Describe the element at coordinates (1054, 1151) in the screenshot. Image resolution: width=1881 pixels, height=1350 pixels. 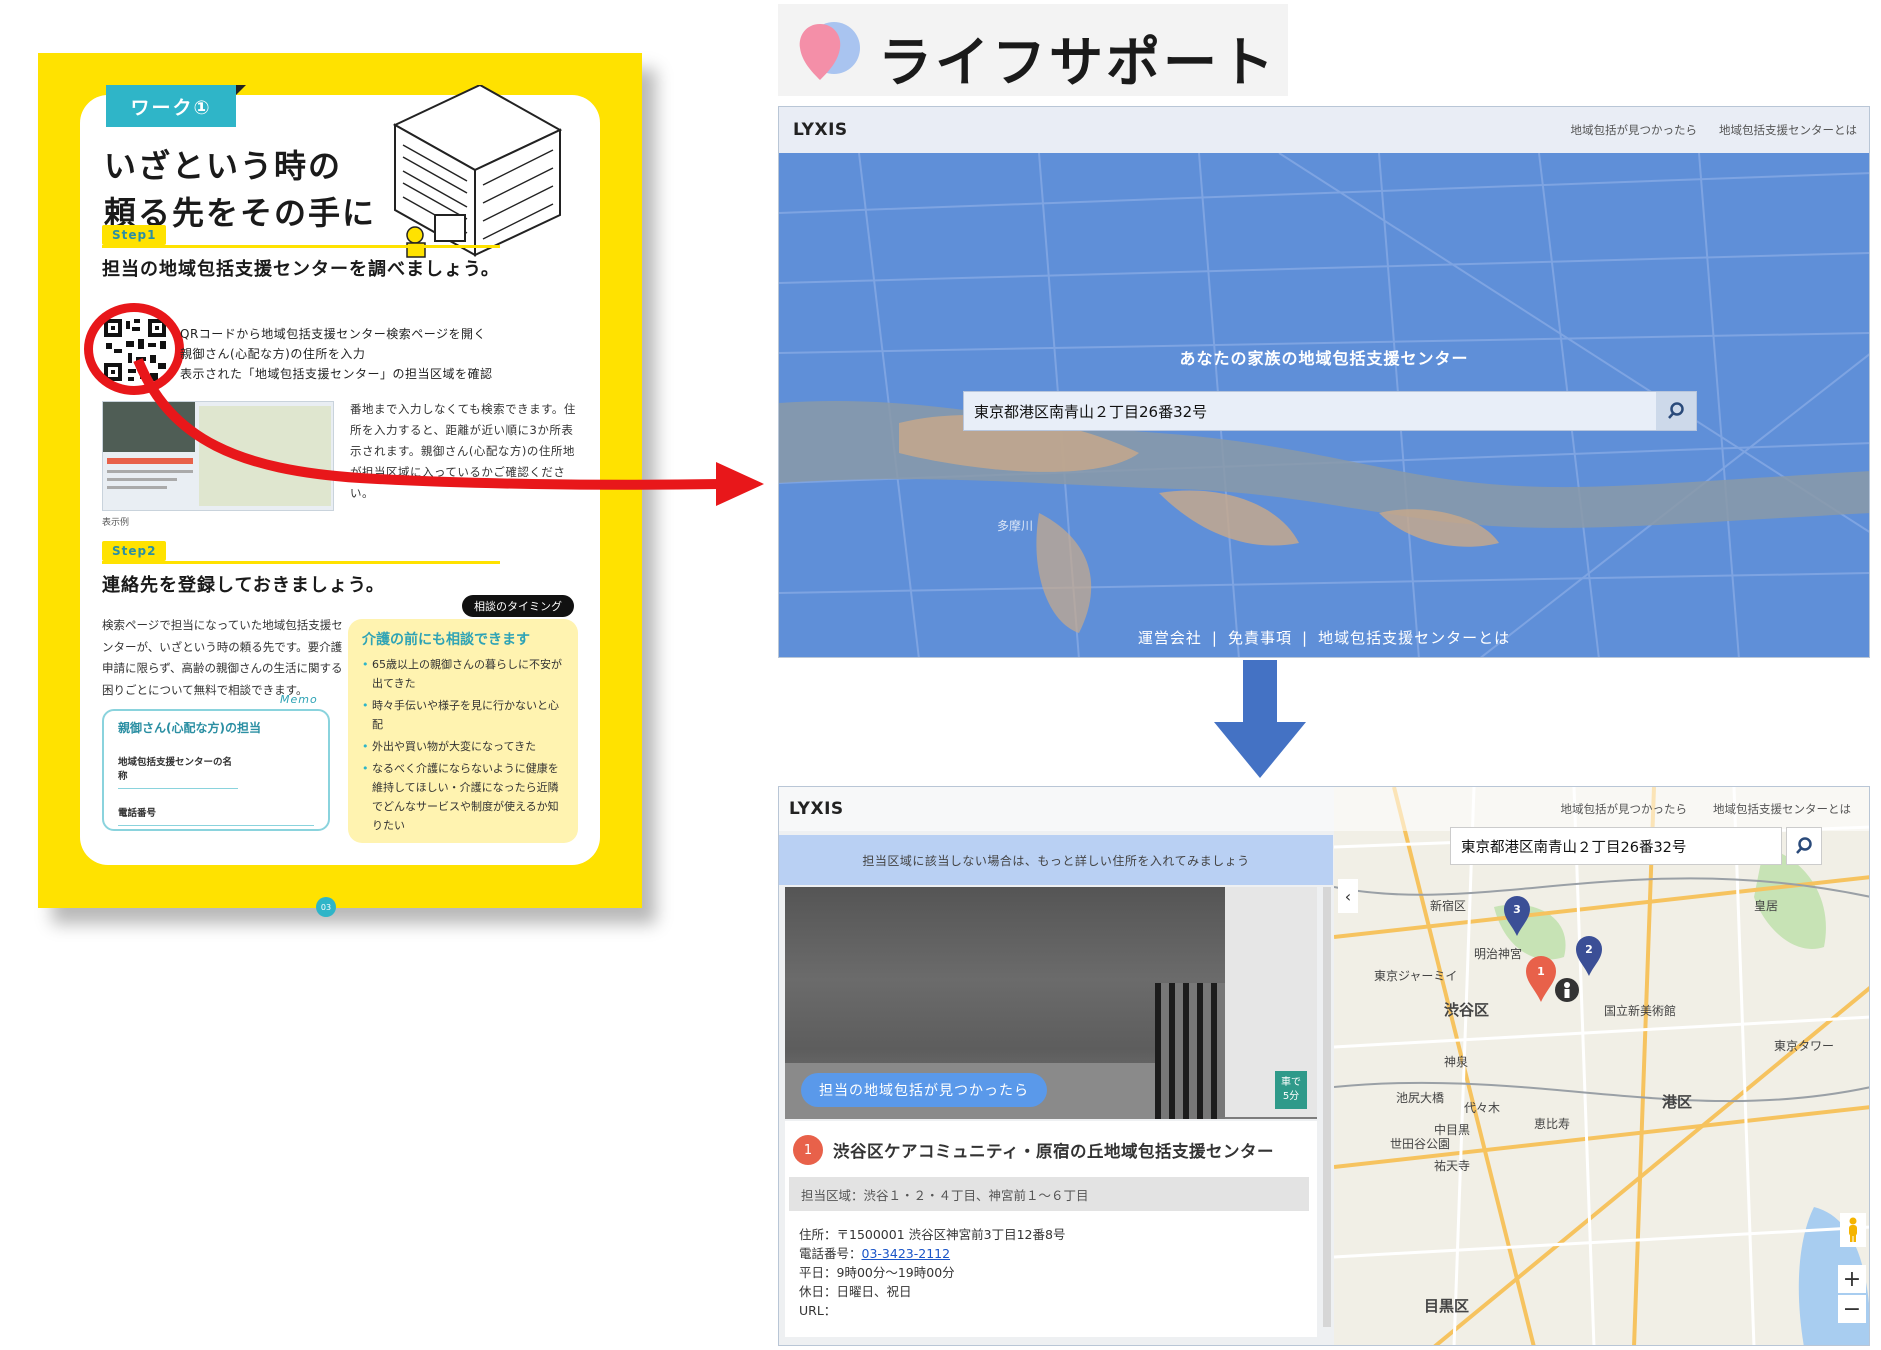
I see `center-name: 渋谷区ケアコミュニティ・原宿の丘地域包括支援センター` at that location.